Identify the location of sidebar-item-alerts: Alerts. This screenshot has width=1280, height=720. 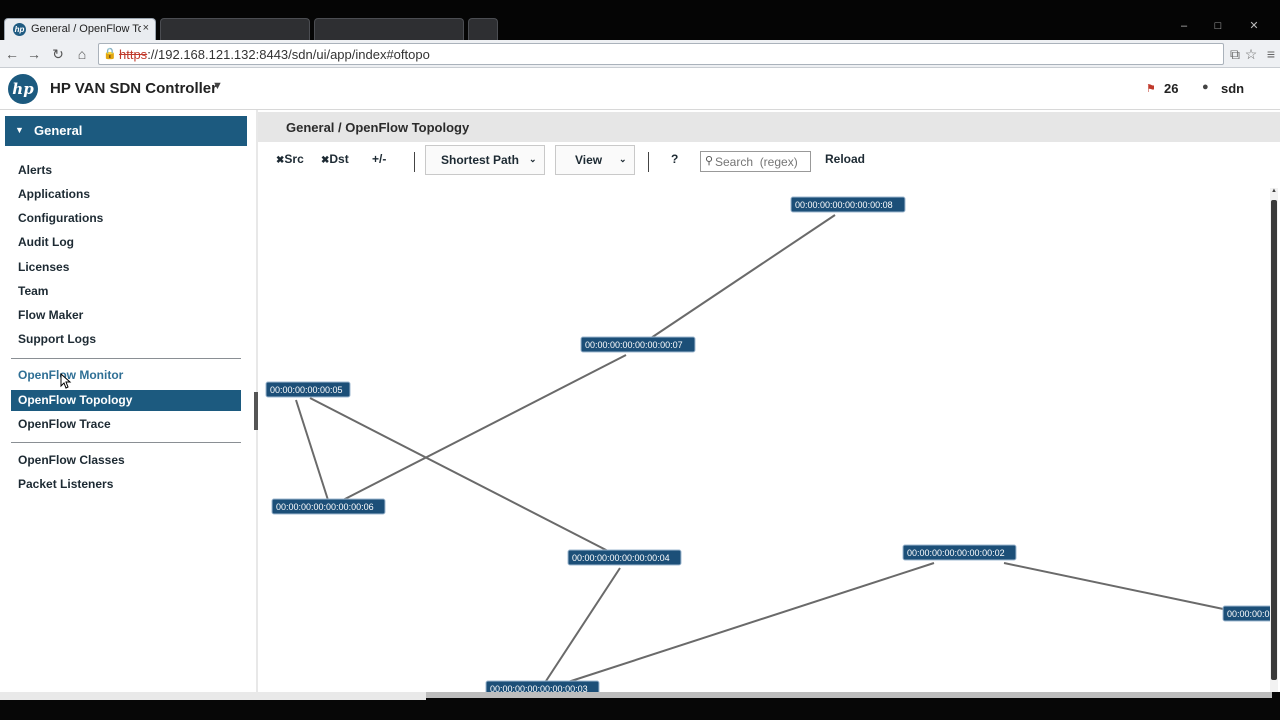
(126, 170).